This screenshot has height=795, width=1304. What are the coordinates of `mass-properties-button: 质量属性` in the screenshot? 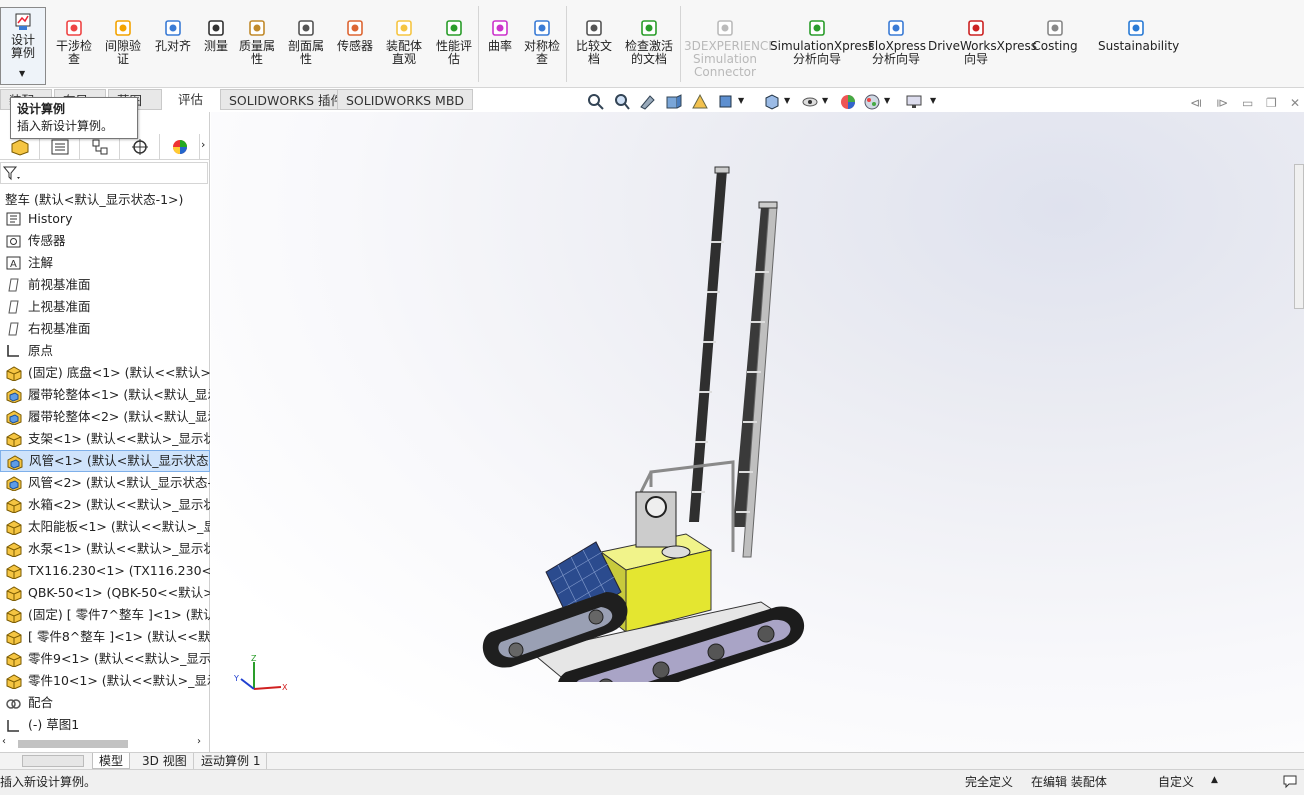 It's located at (257, 35).